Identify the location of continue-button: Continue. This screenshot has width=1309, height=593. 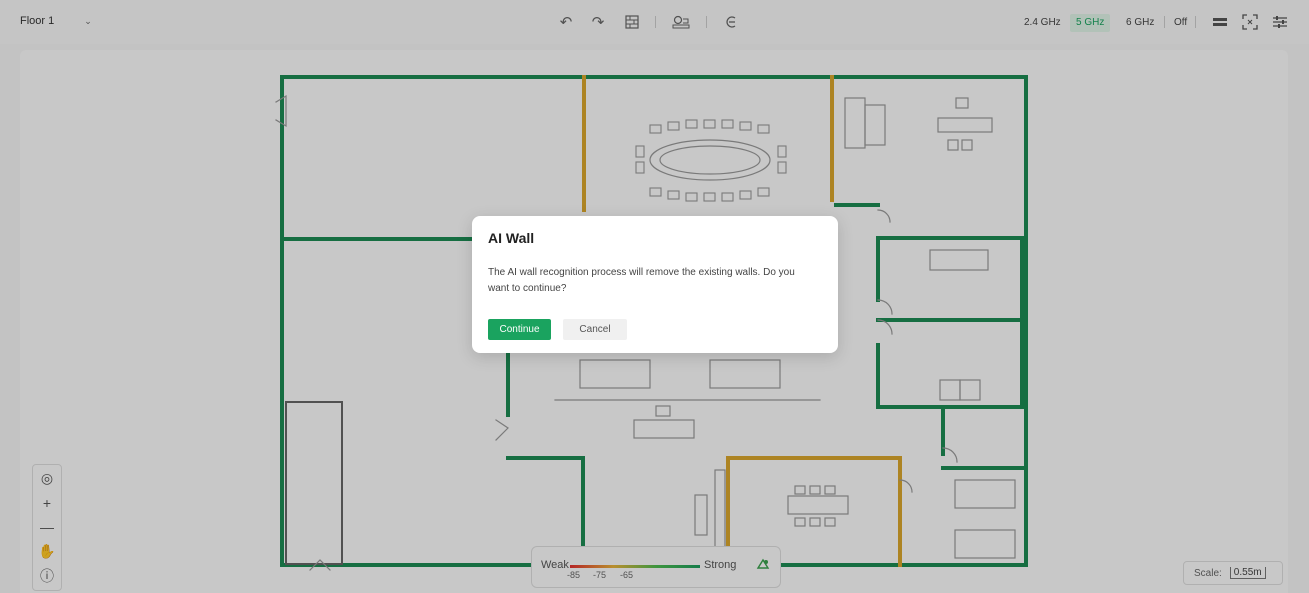
(519, 329).